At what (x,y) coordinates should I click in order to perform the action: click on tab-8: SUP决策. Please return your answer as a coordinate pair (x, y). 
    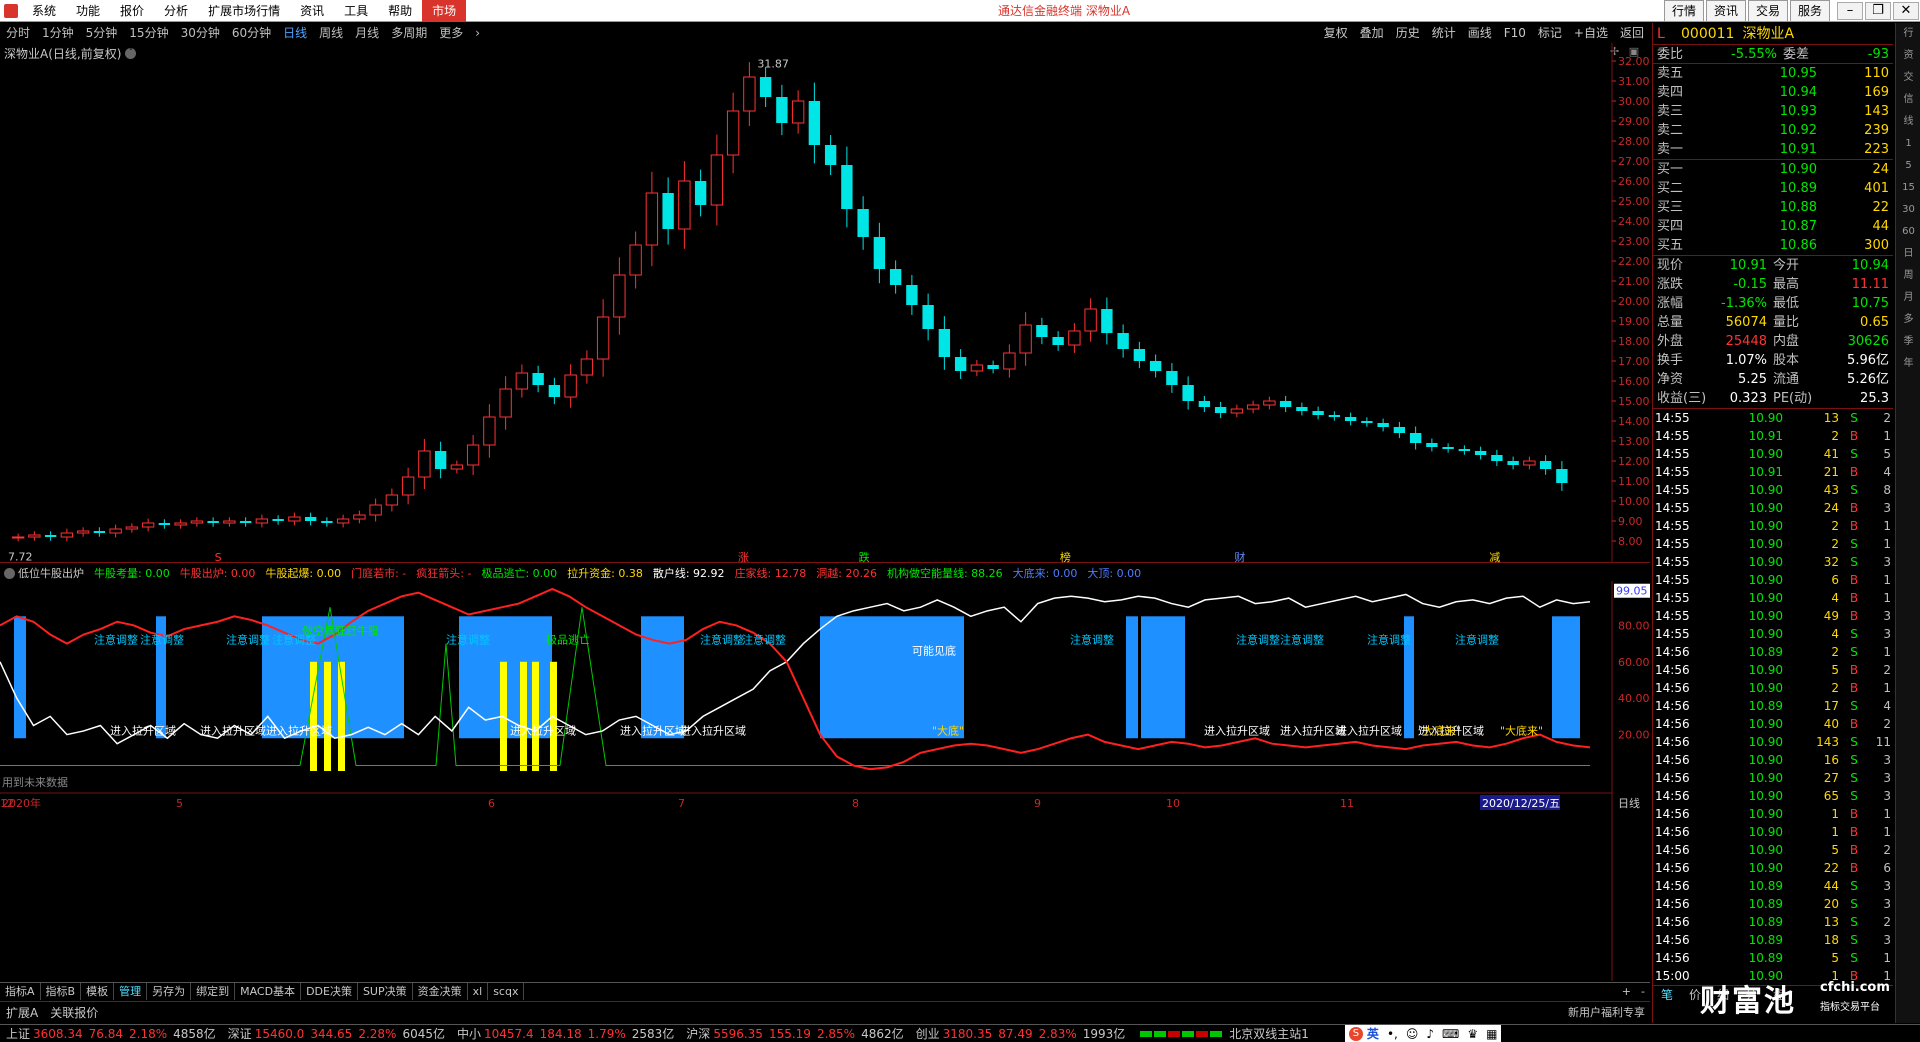
    Looking at the image, I should click on (385, 991).